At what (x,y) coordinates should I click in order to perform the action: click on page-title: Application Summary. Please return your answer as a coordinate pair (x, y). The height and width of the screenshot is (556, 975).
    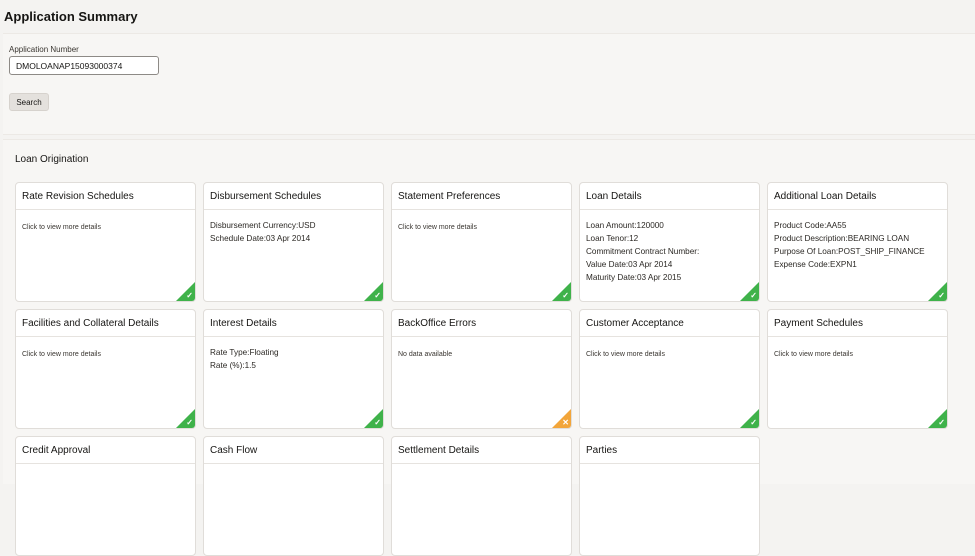
    Looking at the image, I should click on (71, 16).